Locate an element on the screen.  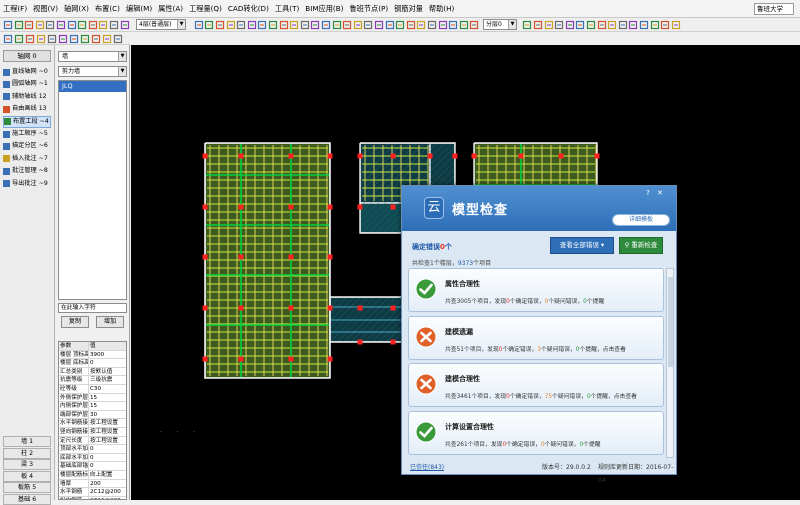
floor-combo: 4层(普通层) ▼ is located at coordinates (161, 24).